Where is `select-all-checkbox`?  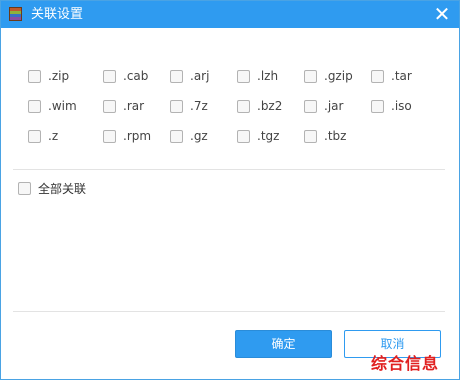
select-all-checkbox is located at coordinates (24, 188).